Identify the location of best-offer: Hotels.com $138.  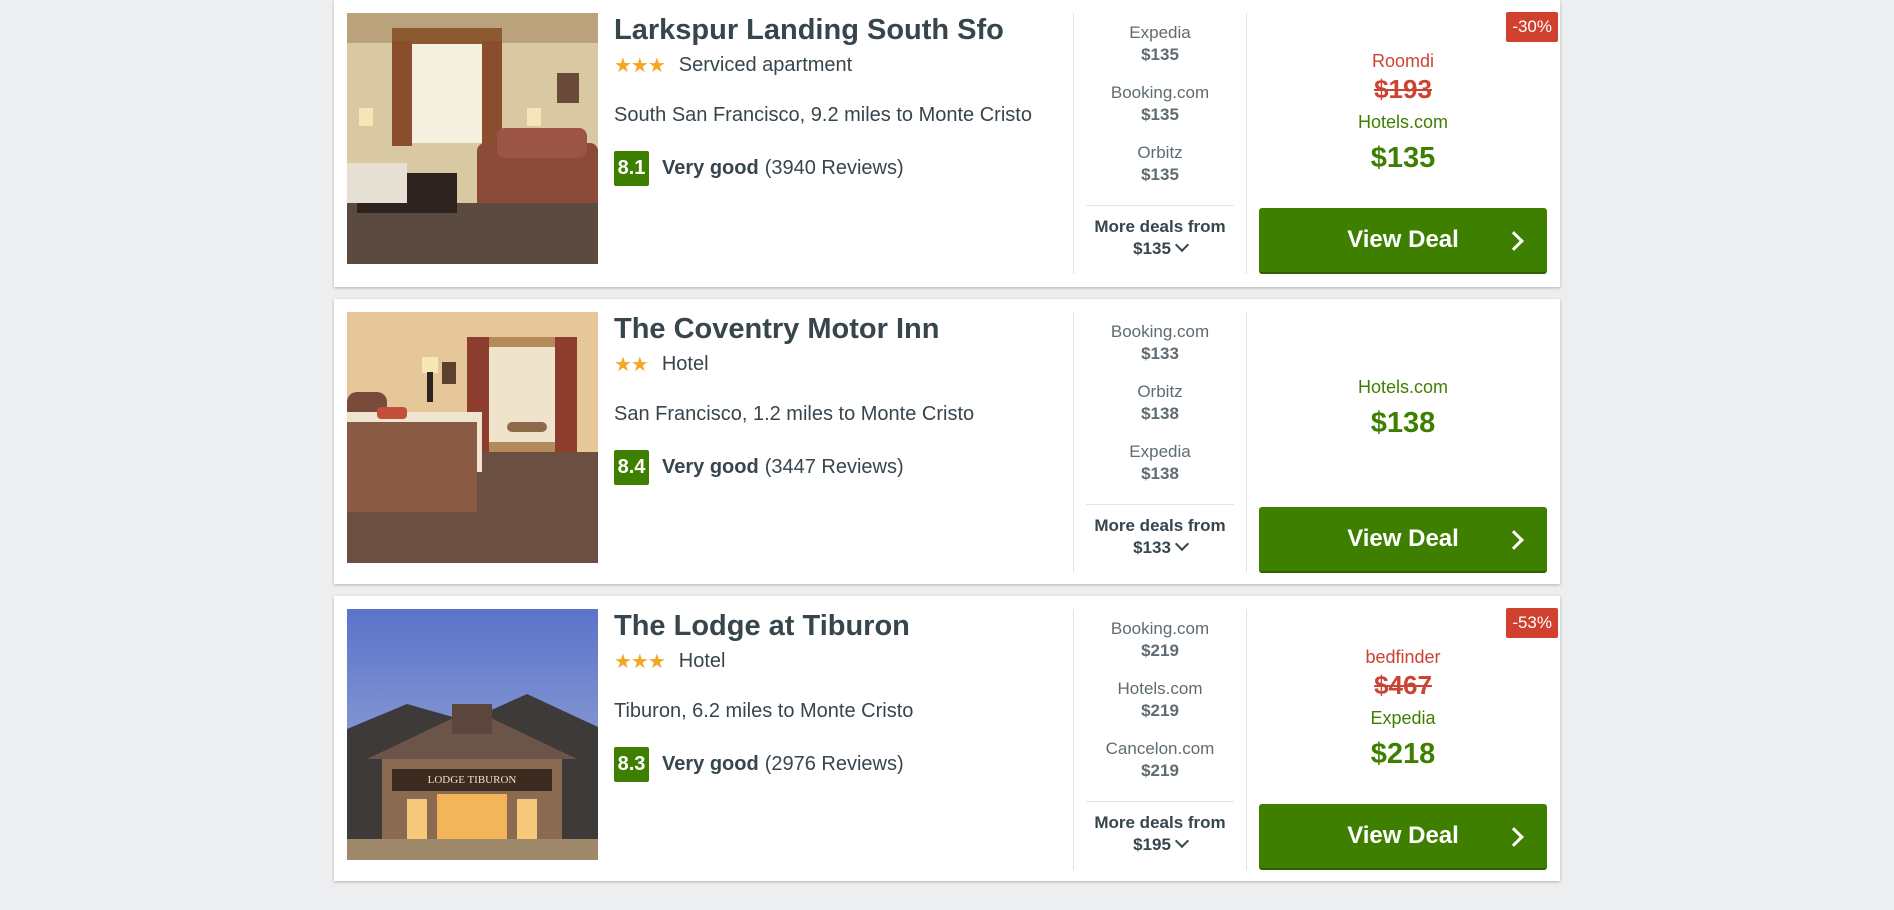
(1403, 407).